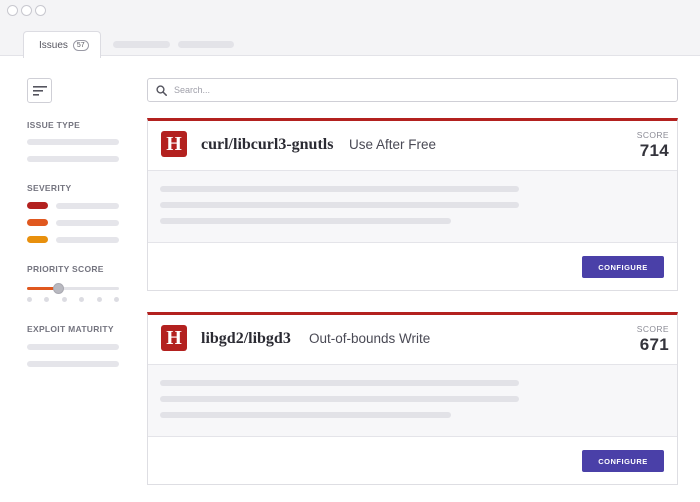 This screenshot has width=700, height=502. Describe the element at coordinates (12, 10) in the screenshot. I see `window-close-dot` at that location.